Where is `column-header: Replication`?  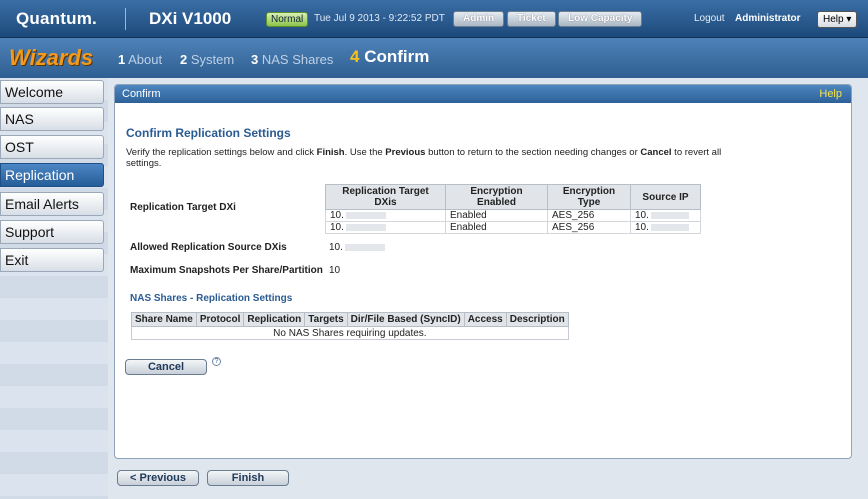 column-header: Replication is located at coordinates (274, 319).